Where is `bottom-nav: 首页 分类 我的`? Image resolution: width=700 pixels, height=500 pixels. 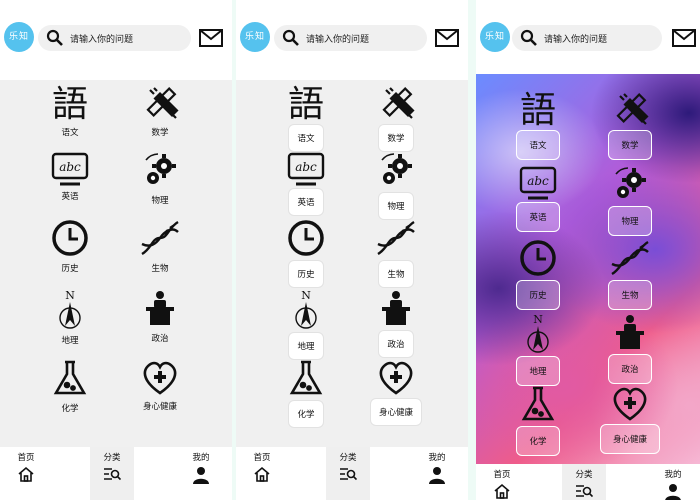 bottom-nav: 首页 分类 我的 is located at coordinates (116, 473).